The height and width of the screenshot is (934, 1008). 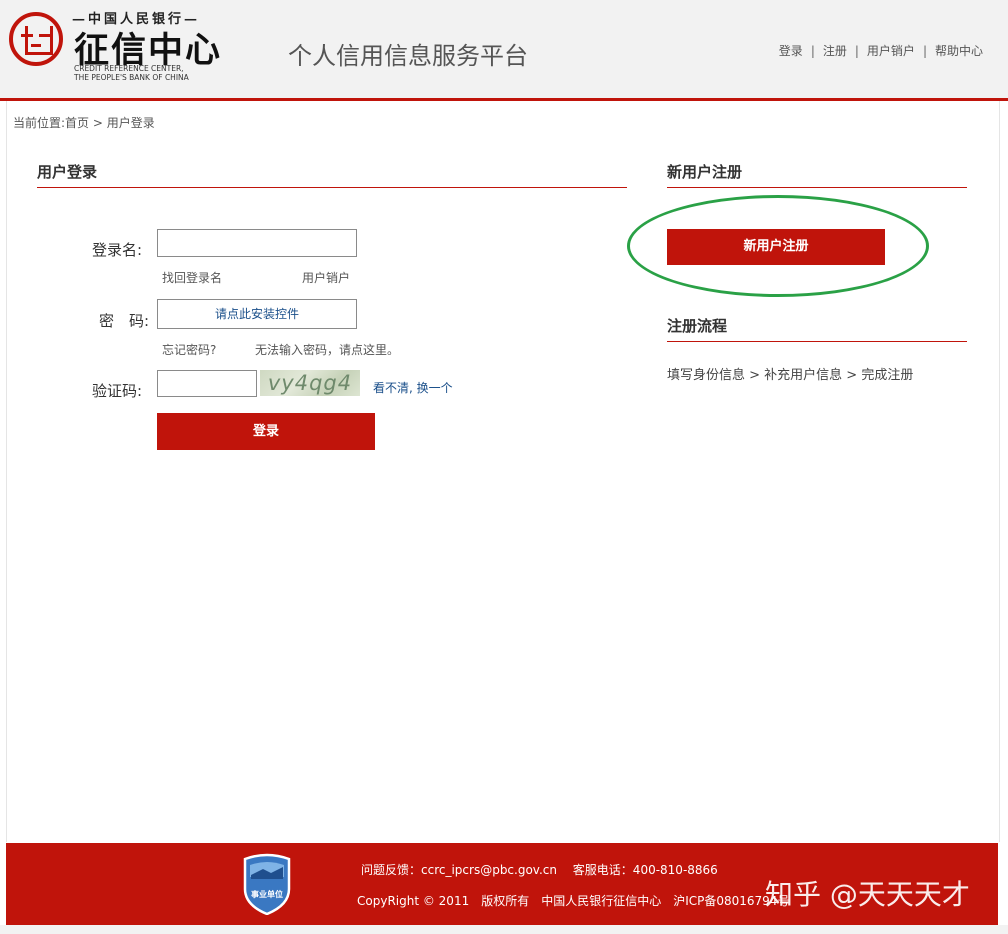 What do you see at coordinates (835, 51) in the screenshot?
I see `nav-register-link: 注册` at bounding box center [835, 51].